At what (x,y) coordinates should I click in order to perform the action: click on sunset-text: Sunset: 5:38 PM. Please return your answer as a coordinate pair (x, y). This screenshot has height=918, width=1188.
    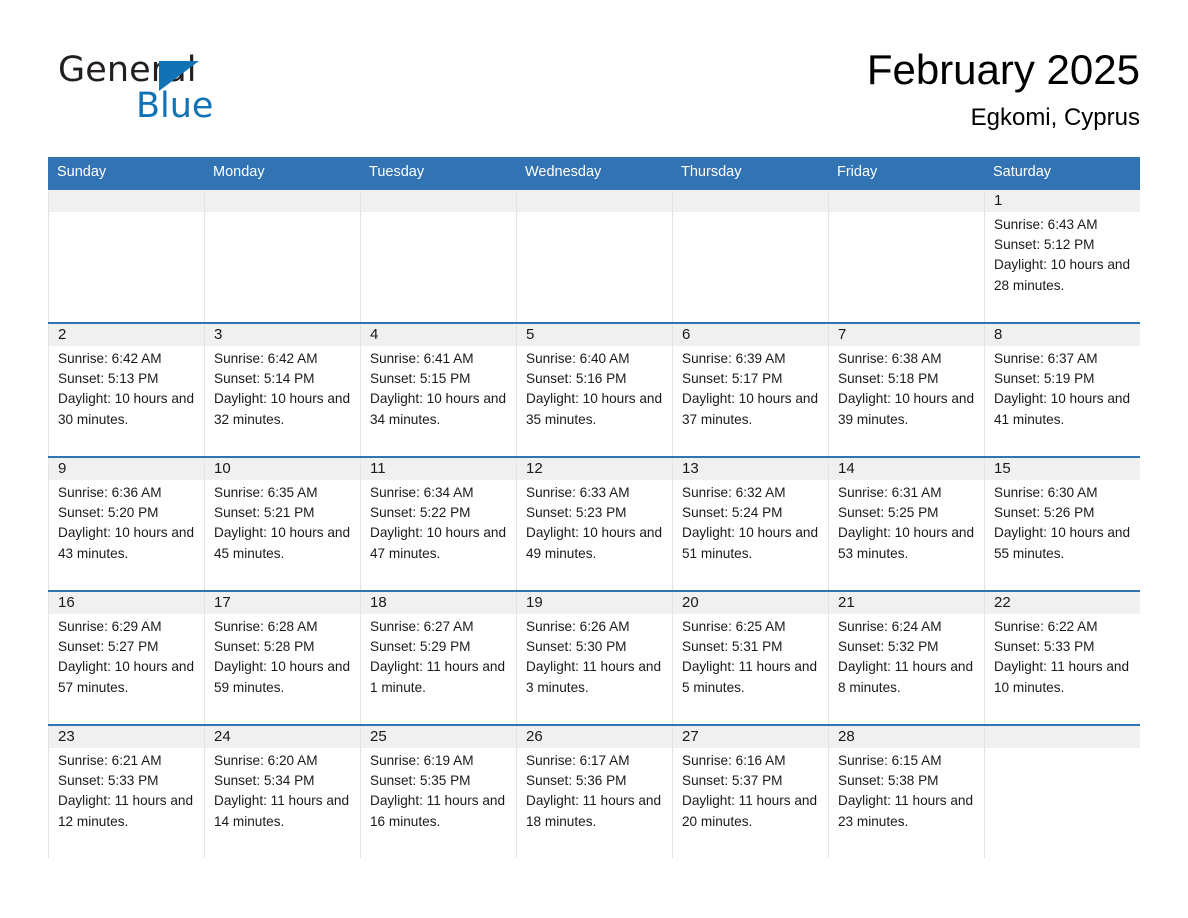
    Looking at the image, I should click on (888, 781).